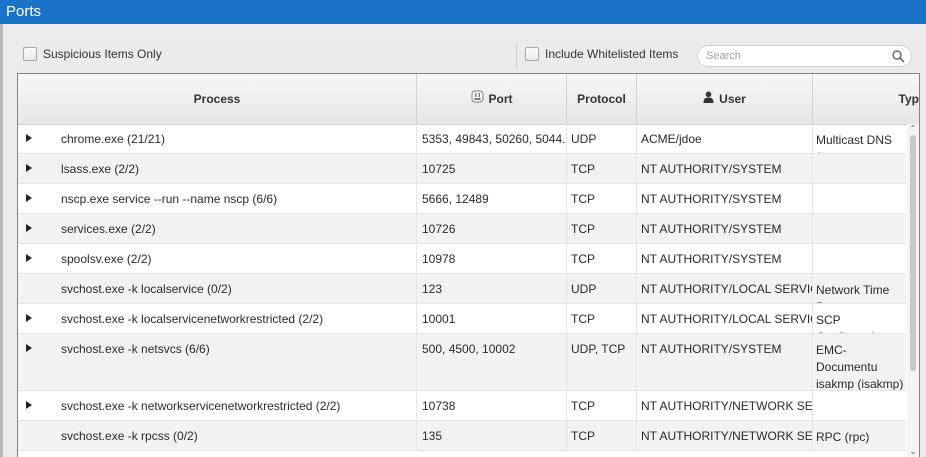 The width and height of the screenshot is (926, 457). I want to click on cell-process: nscp.exe service --run --name nscp (6/6), so click(217, 198).